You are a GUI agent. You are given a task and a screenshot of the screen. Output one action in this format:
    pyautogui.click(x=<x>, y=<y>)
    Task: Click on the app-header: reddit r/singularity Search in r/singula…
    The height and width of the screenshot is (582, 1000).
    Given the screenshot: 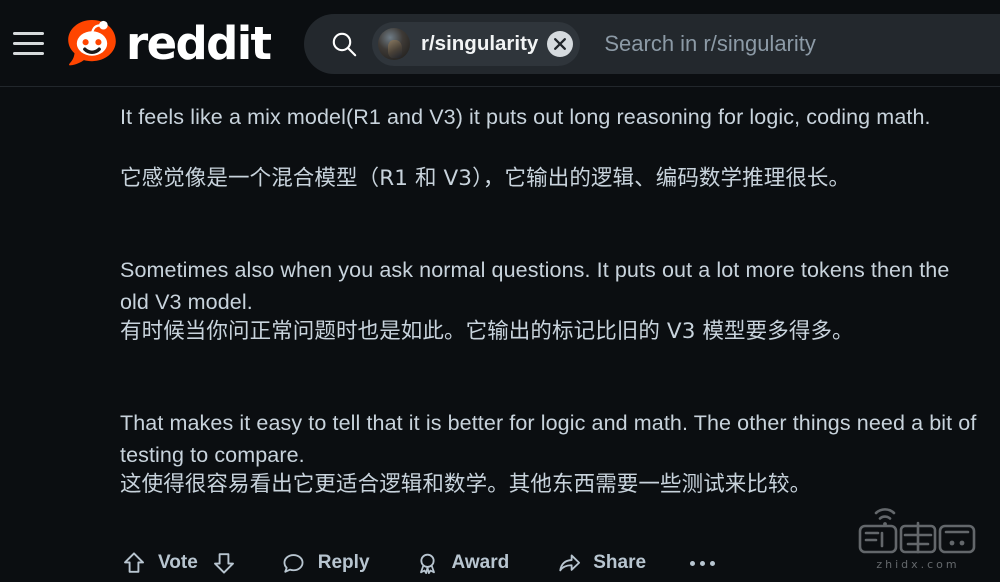 What is the action you would take?
    pyautogui.click(x=500, y=43)
    